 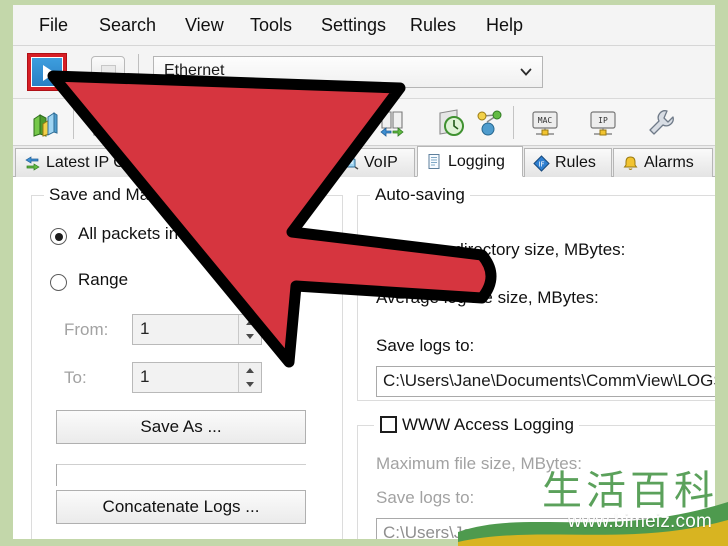 I want to click on www-access-logging-legend: WWW Access Logging, so click(x=476, y=425).